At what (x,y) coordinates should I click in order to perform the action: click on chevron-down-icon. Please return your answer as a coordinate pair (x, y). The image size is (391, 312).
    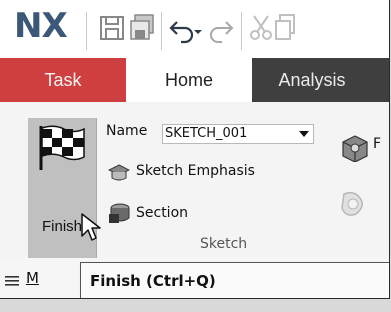
    Looking at the image, I should click on (304, 134).